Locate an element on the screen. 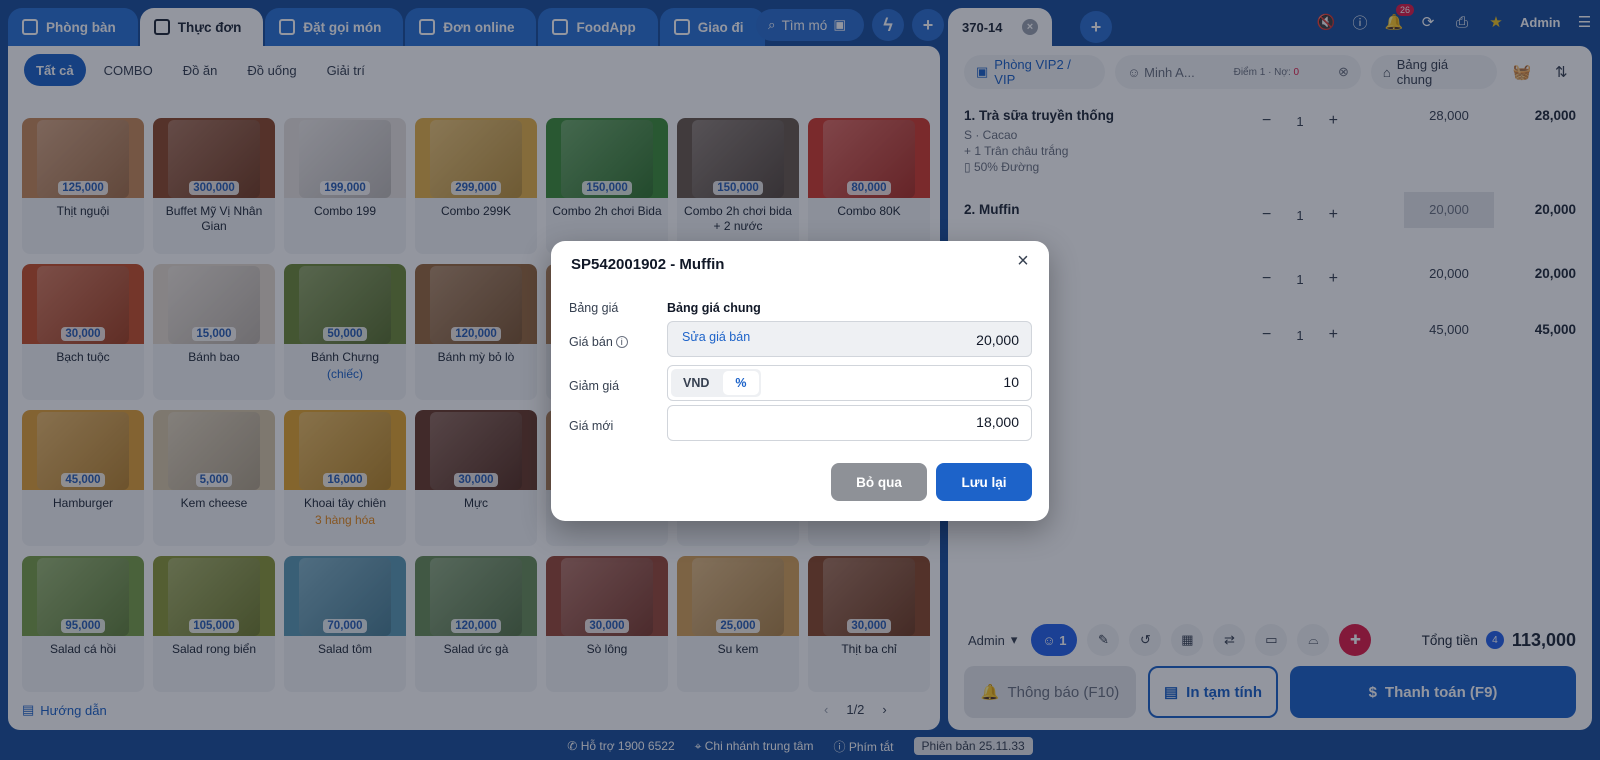  pricebook-label: Bảng giá is located at coordinates (594, 308).